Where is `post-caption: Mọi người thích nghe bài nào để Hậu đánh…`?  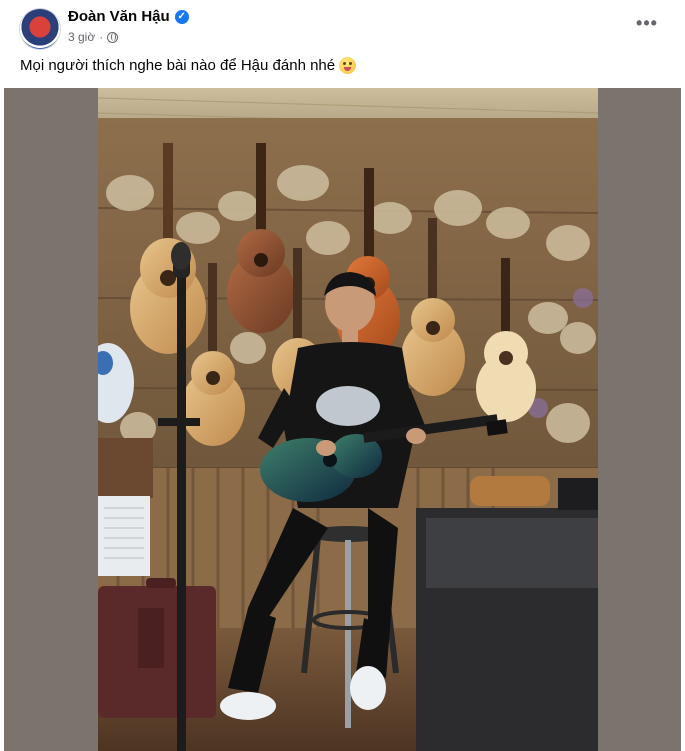
post-caption: Mọi người thích nghe bài nào để Hậu đánh… is located at coordinates (188, 65).